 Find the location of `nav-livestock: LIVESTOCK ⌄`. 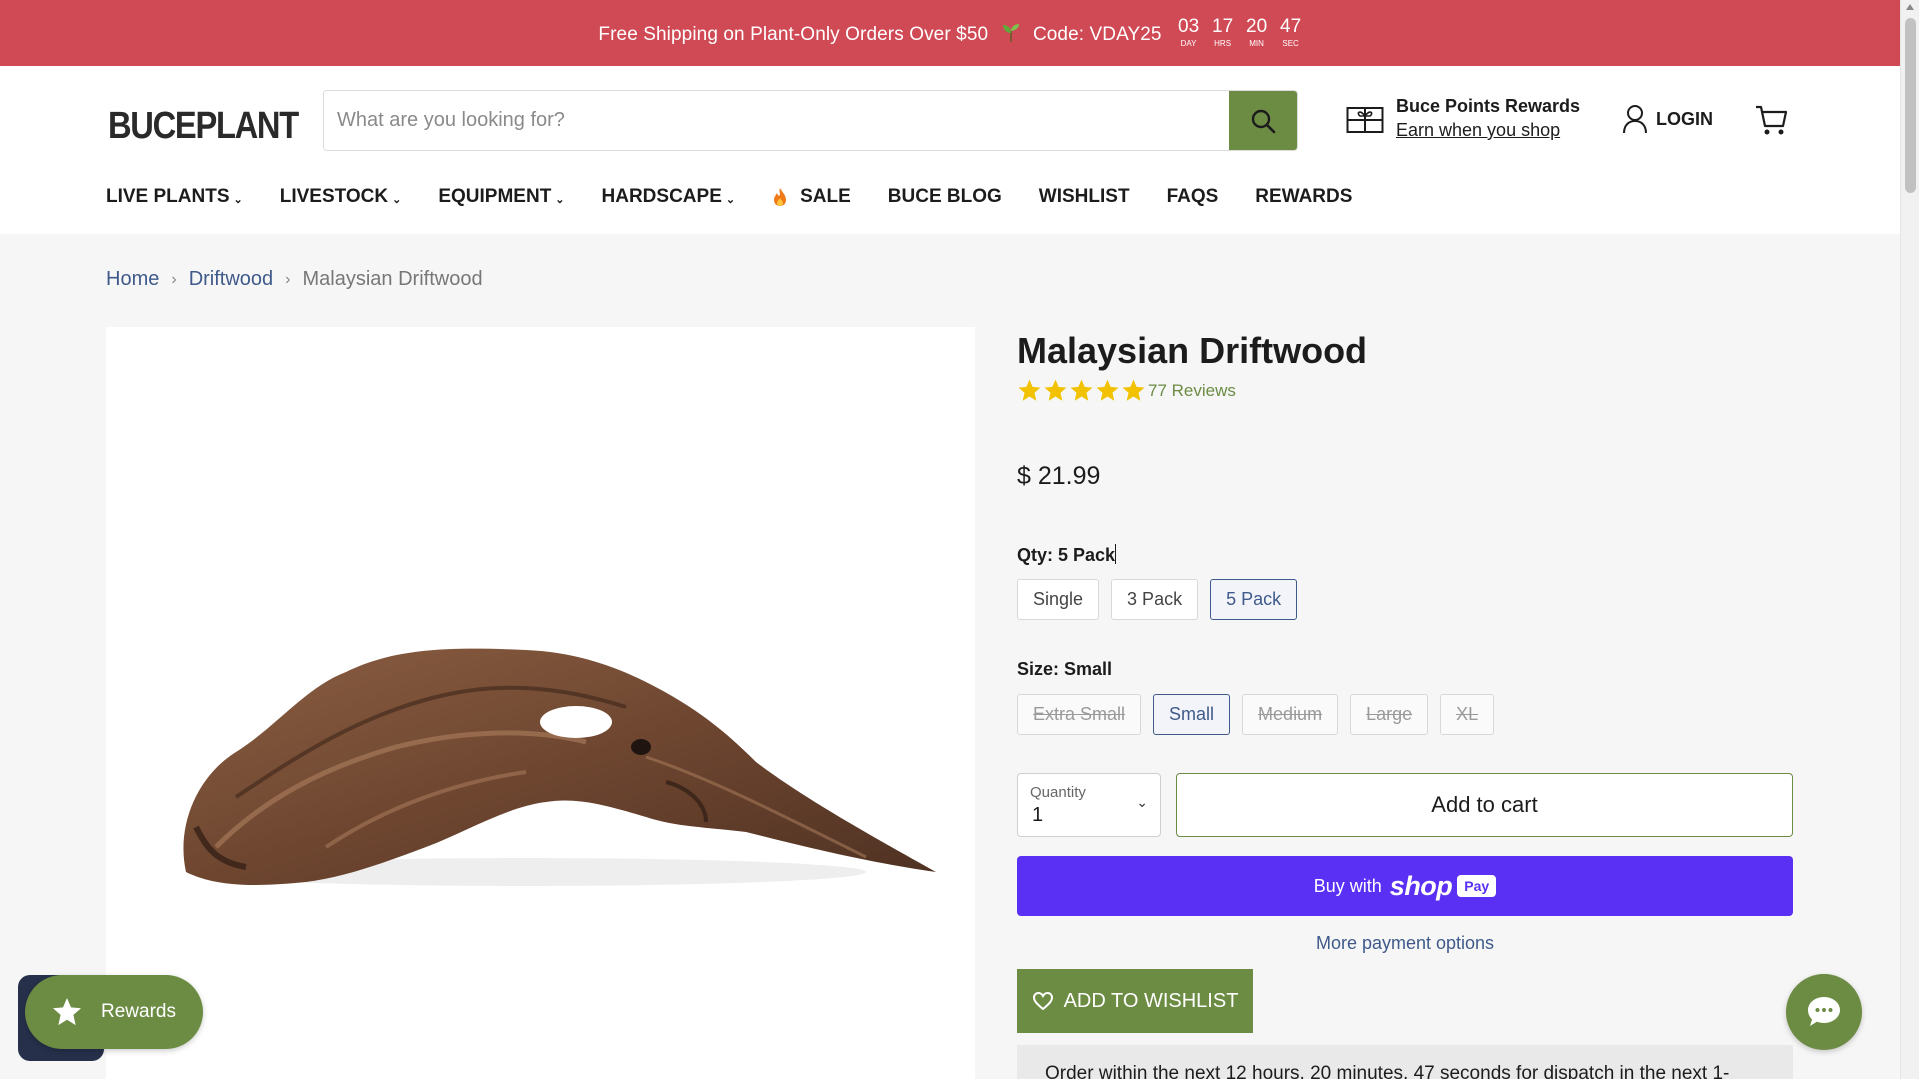

nav-livestock: LIVESTOCK ⌄ is located at coordinates (341, 197).